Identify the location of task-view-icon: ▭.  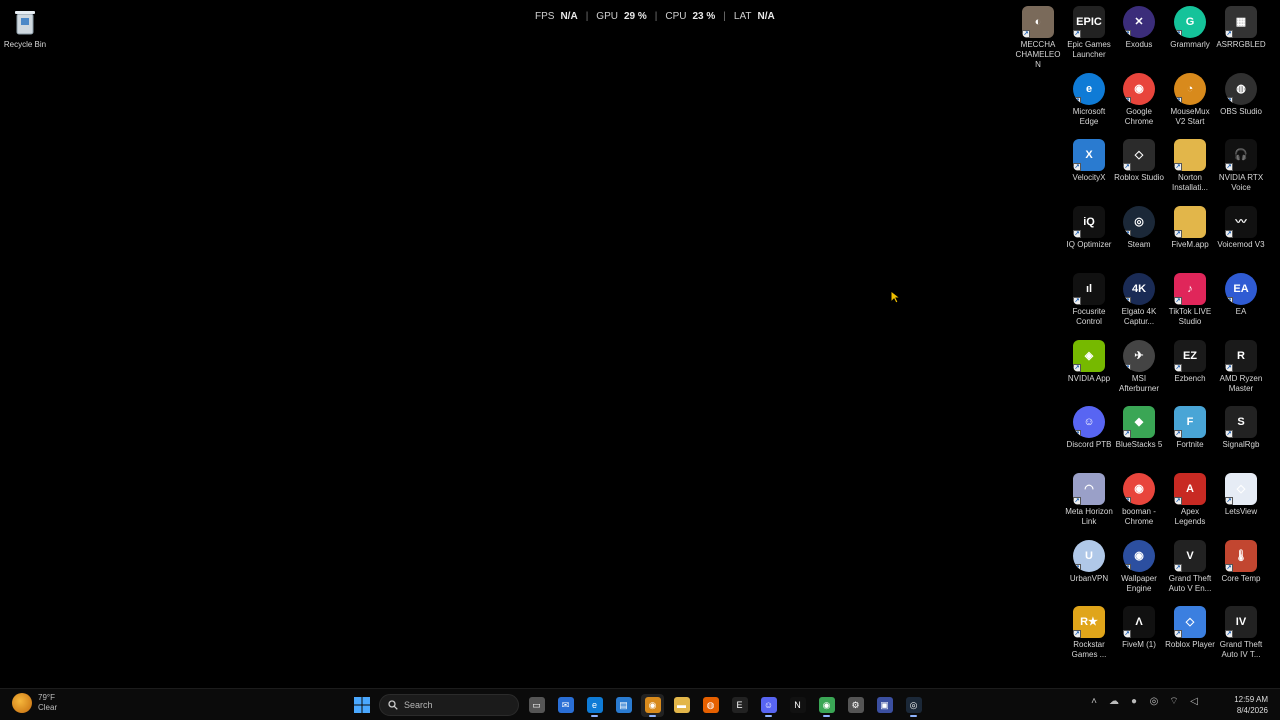
(536, 705).